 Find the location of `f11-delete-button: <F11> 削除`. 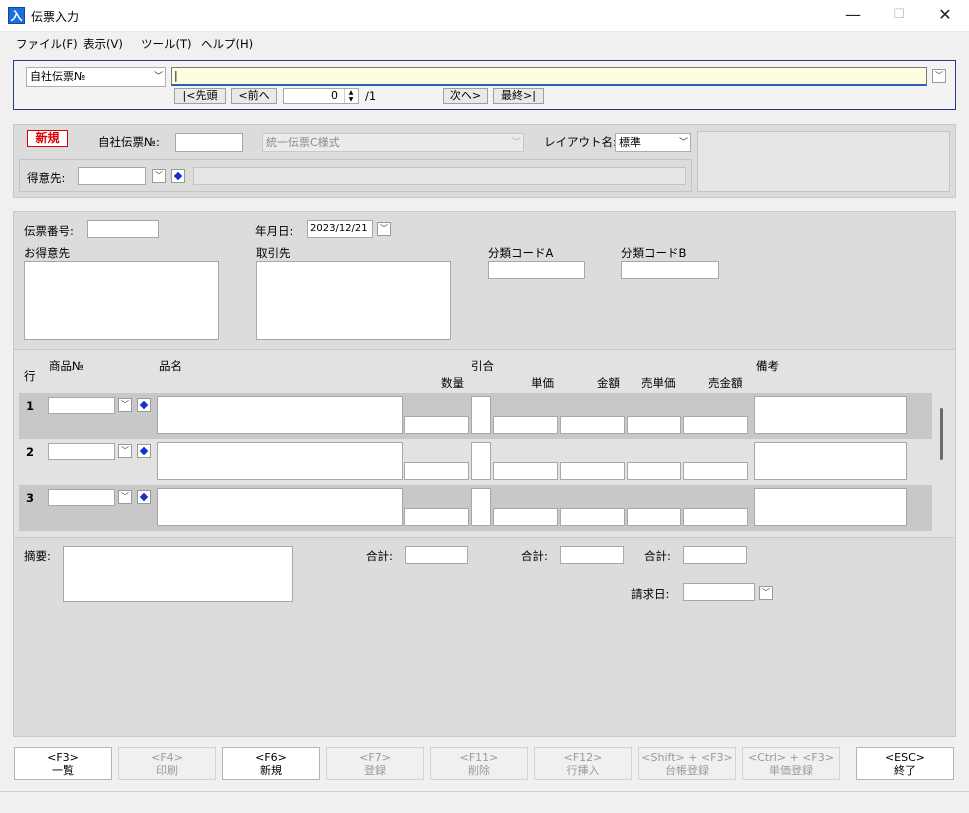

f11-delete-button: <F11> 削除 is located at coordinates (479, 763).